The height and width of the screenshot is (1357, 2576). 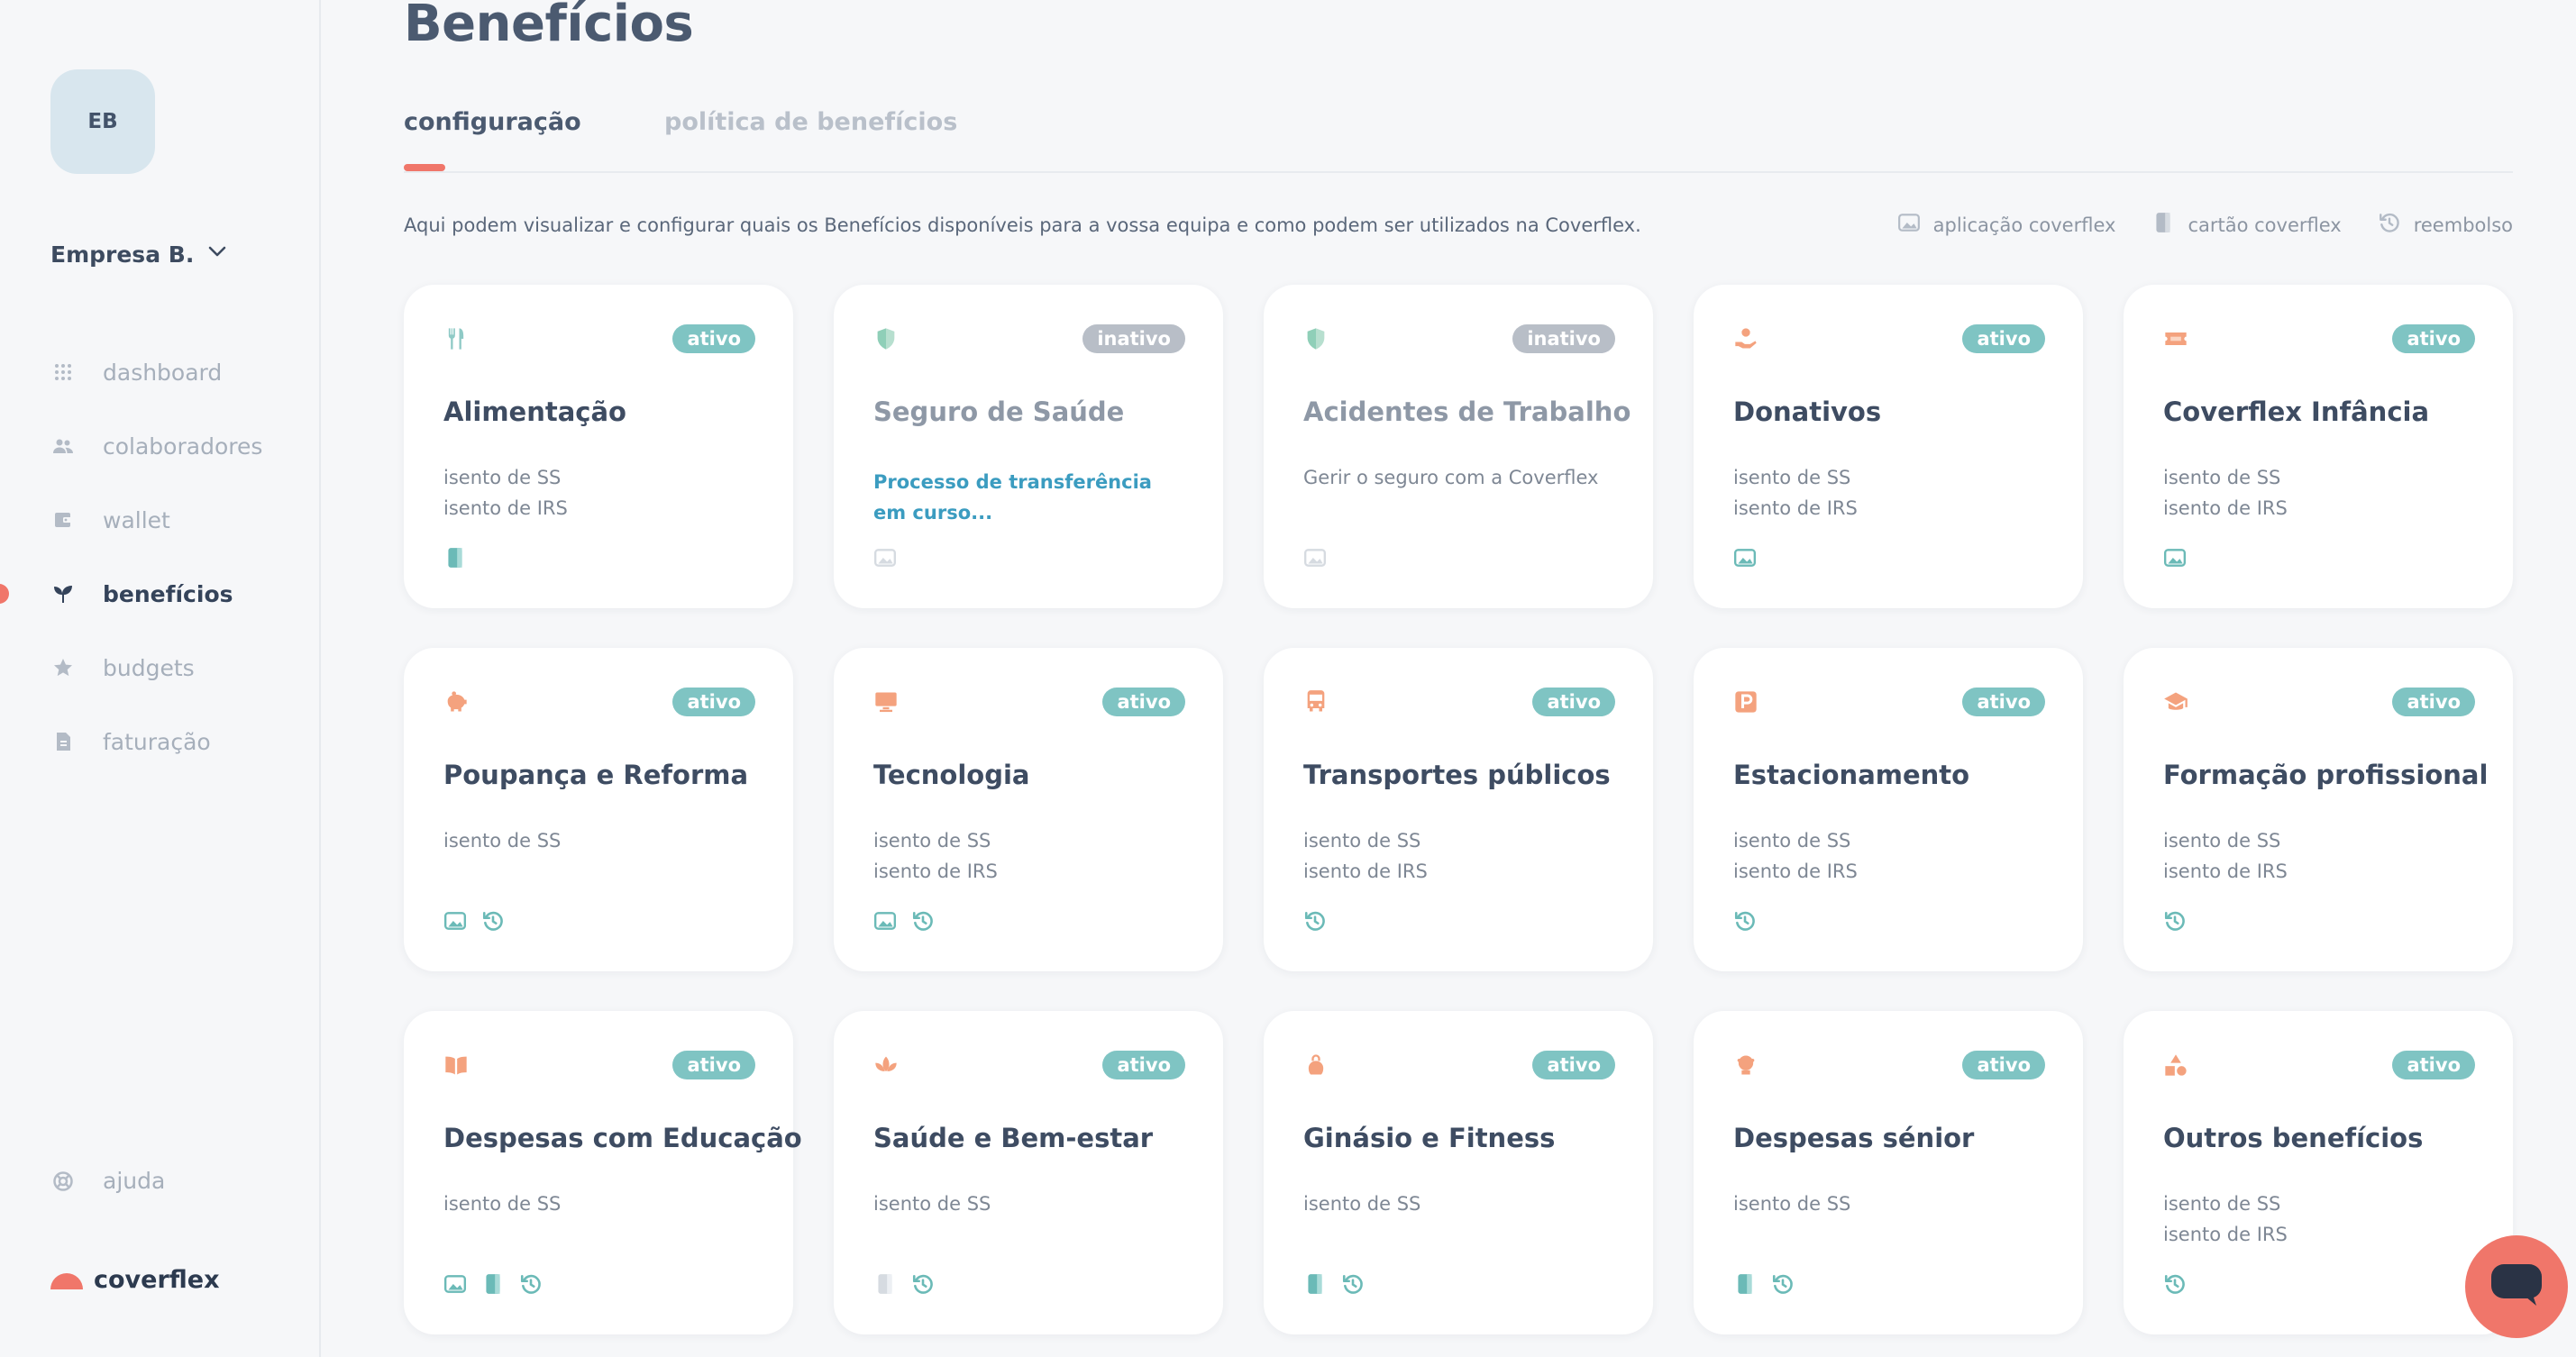 I want to click on benefit-card: ativo Poupança e Reforma isento de SS, so click(x=598, y=809).